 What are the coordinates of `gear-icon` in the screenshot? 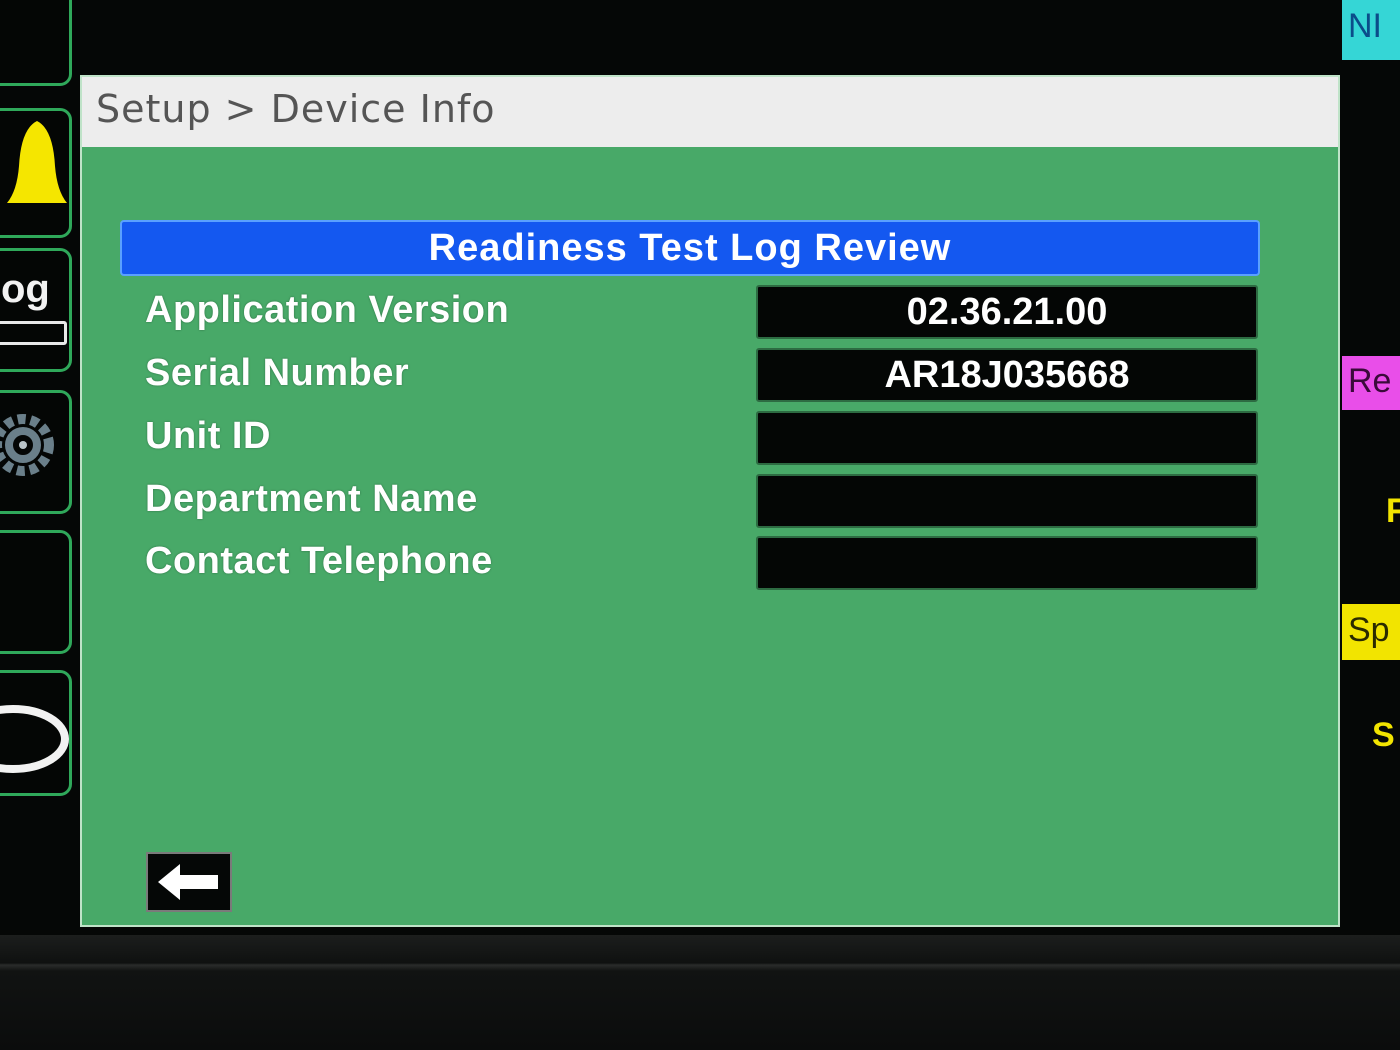 It's located at (27, 445).